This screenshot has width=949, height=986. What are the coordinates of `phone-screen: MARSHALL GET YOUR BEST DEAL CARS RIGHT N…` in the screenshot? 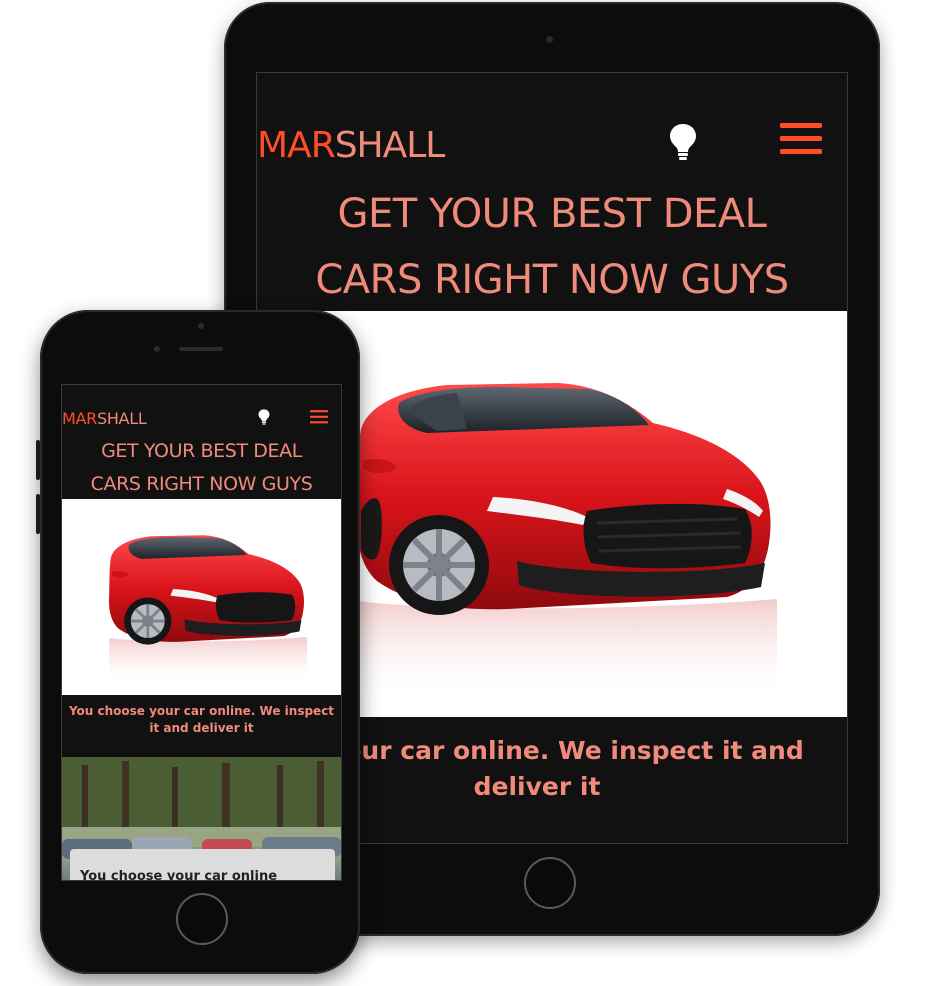 It's located at (201, 632).